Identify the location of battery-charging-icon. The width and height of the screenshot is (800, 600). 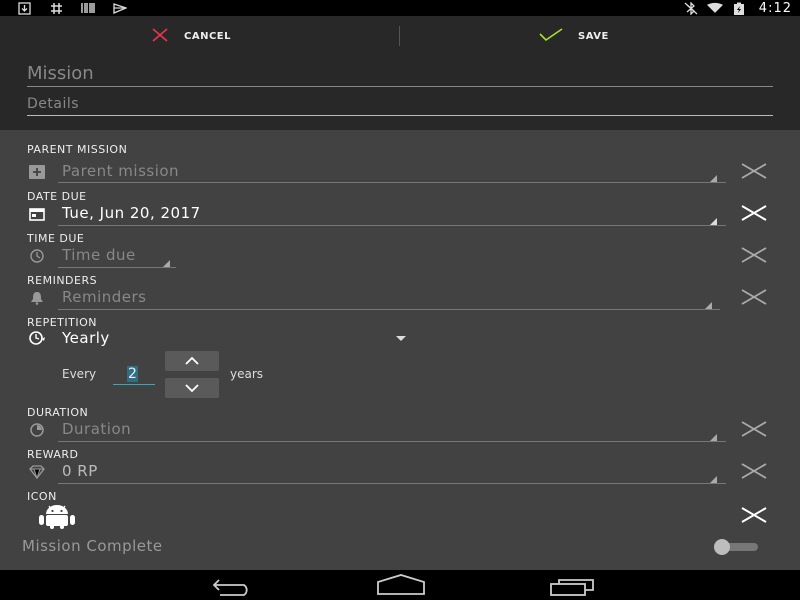
(739, 9).